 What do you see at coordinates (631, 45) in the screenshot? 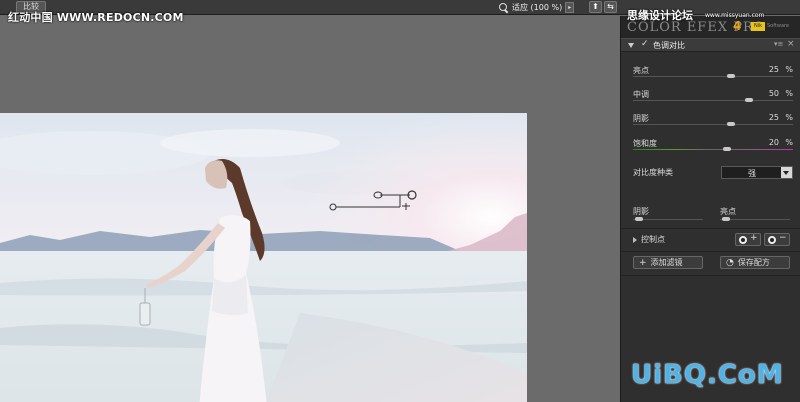
I see `collapse-arrow-icon` at bounding box center [631, 45].